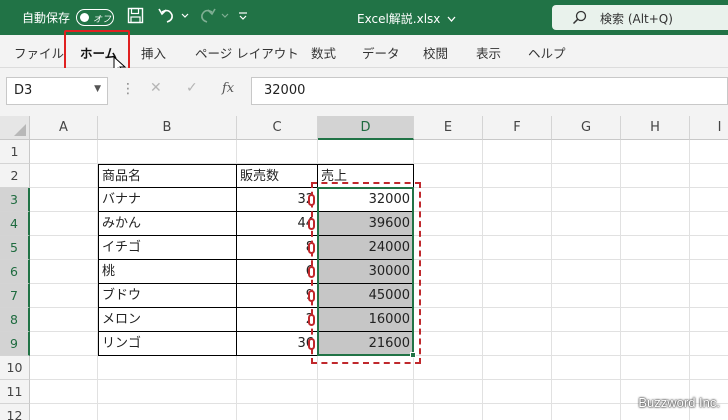 This screenshot has width=728, height=420. Describe the element at coordinates (366, 224) in the screenshot. I see `cell-d4: 39600` at that location.